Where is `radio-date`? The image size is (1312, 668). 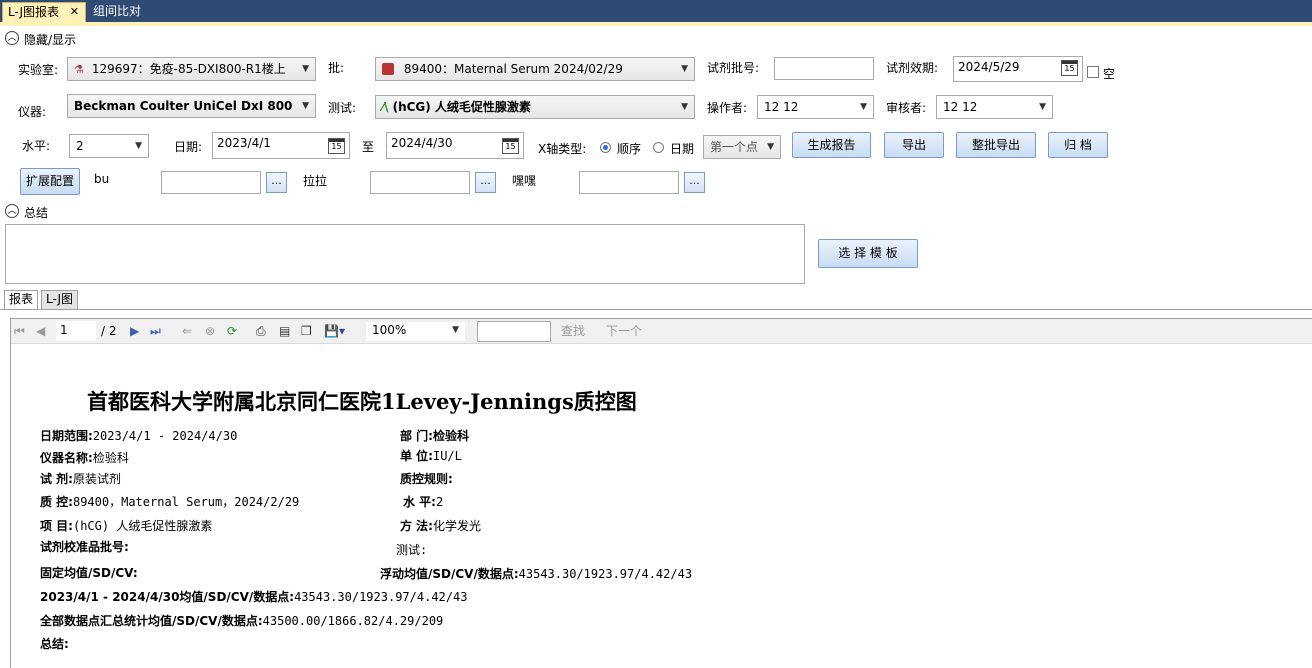
radio-date is located at coordinates (658, 147).